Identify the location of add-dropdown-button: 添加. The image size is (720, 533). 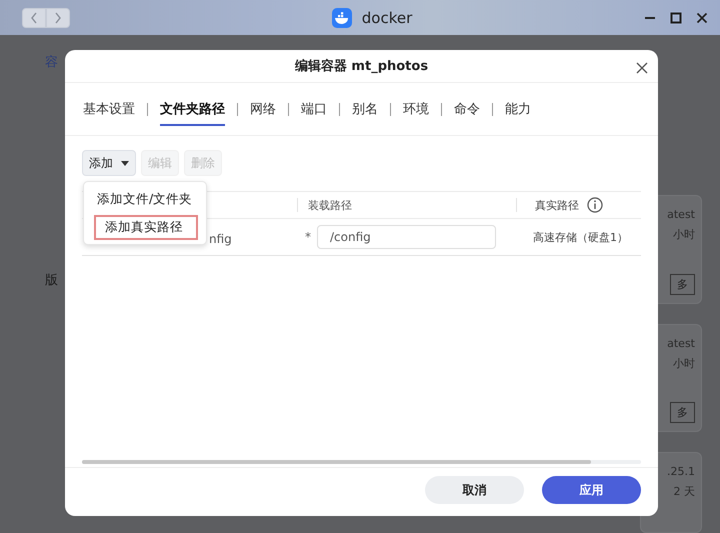
(109, 163).